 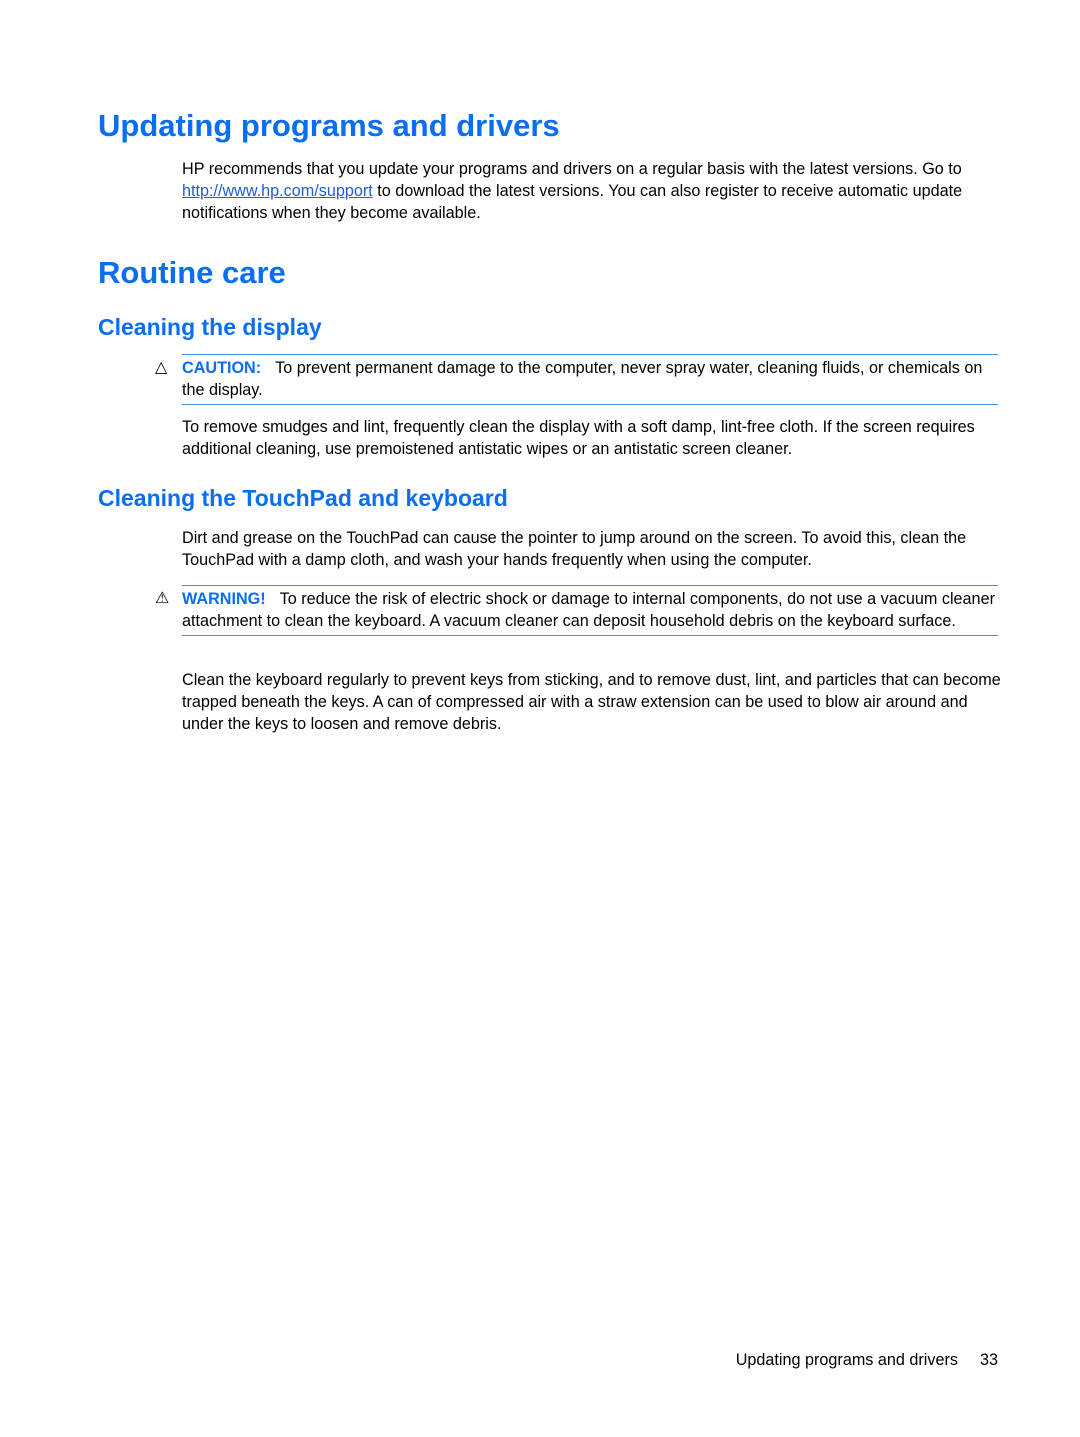 What do you see at coordinates (192, 272) in the screenshot?
I see `heading-routine-care: Routine care` at bounding box center [192, 272].